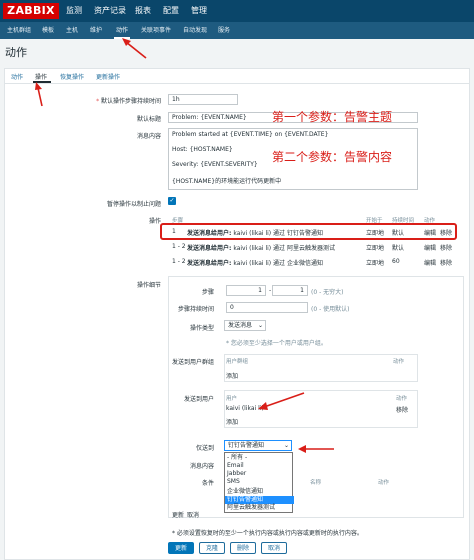 The height and width of the screenshot is (560, 474). Describe the element at coordinates (276, 343) in the screenshot. I see `must-select-hint: * 您必须至少选择一个用户或用户组。` at that location.